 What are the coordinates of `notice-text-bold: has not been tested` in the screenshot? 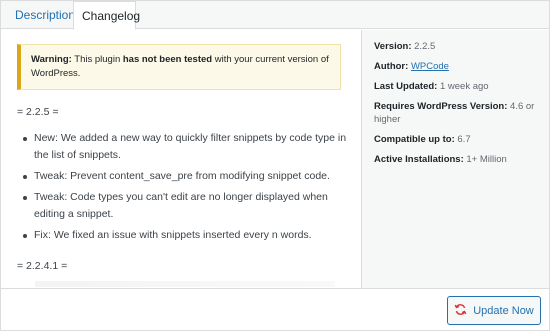 It's located at (167, 59).